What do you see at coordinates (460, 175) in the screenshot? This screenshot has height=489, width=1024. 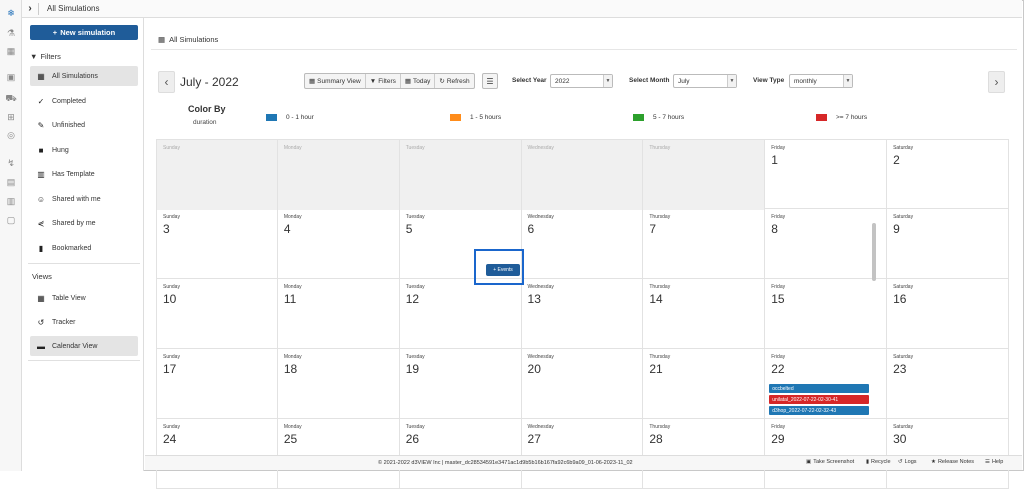 I see `calendar-empty-cell: Tuesday` at bounding box center [460, 175].